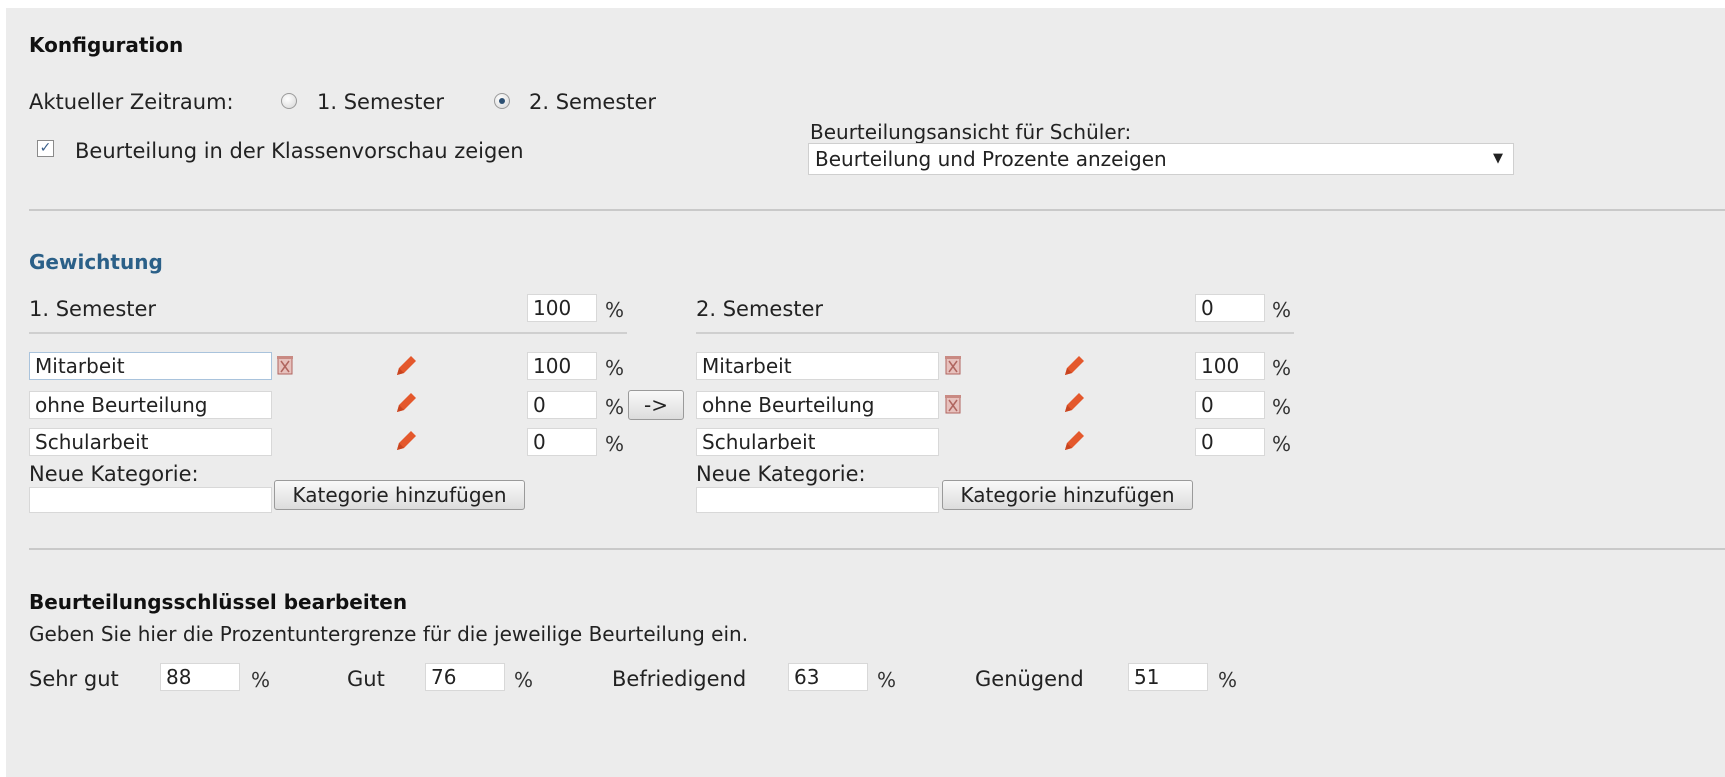 Image resolution: width=1725 pixels, height=777 pixels. What do you see at coordinates (1067, 495) in the screenshot?
I see `semester2-add-category-button: Kategorie hinzufügen` at bounding box center [1067, 495].